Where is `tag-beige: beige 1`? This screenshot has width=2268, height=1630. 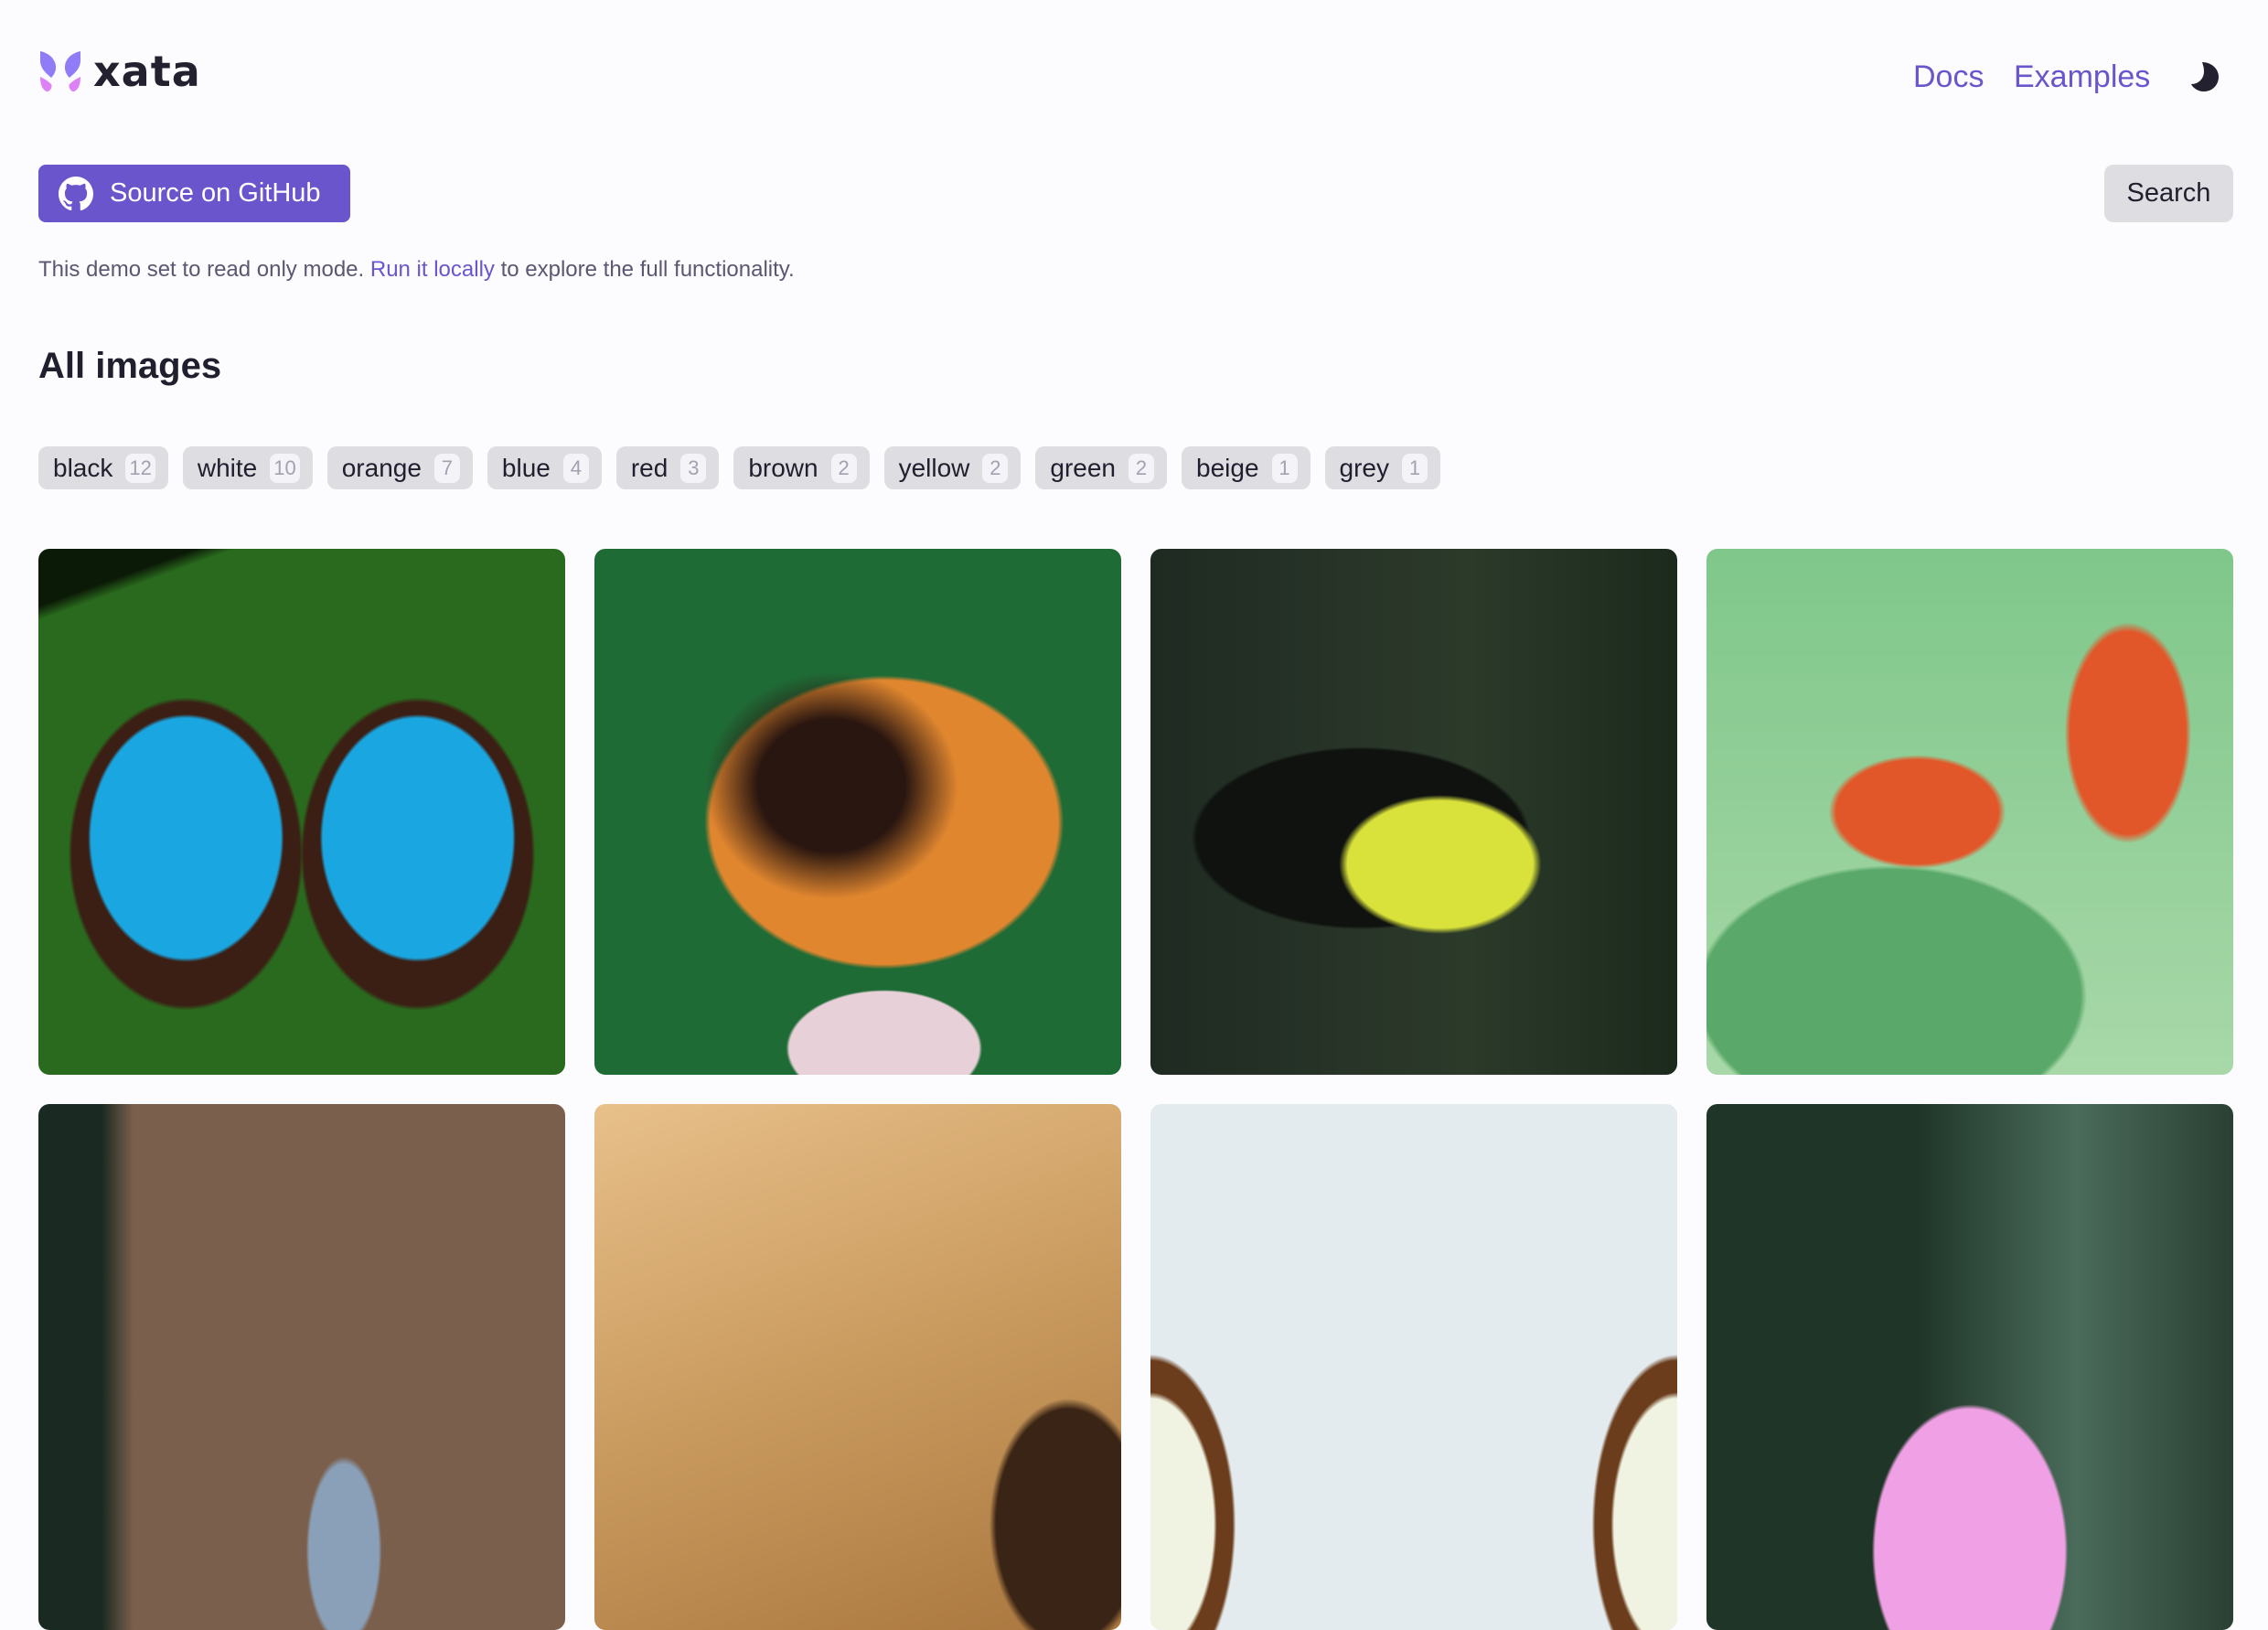 tag-beige: beige 1 is located at coordinates (1246, 467).